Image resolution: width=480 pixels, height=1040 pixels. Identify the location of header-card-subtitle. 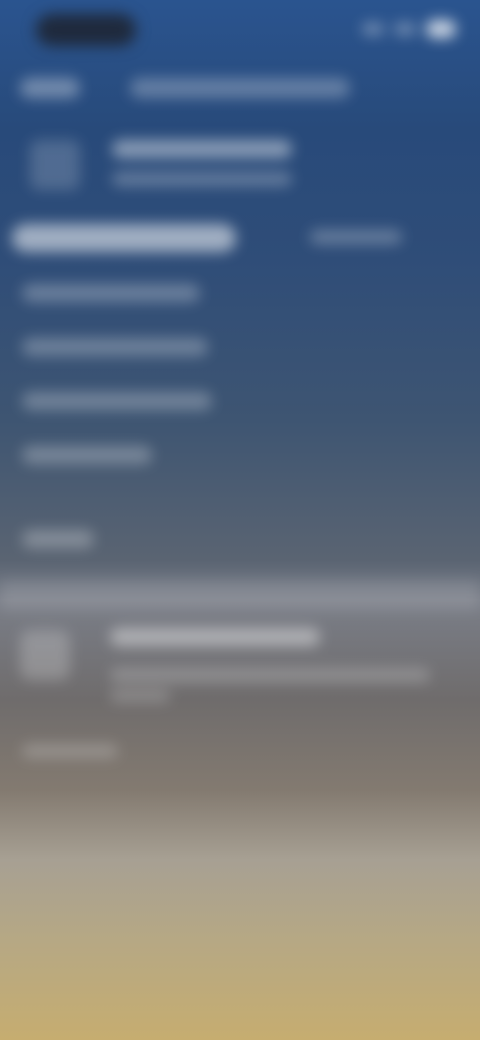
(202, 179).